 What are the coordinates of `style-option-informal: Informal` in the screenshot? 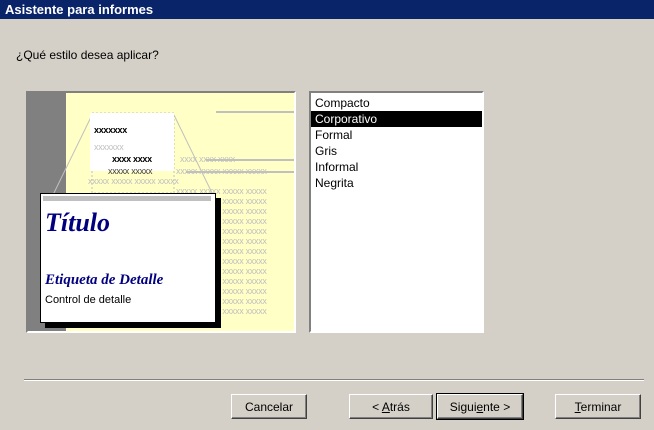 It's located at (396, 167).